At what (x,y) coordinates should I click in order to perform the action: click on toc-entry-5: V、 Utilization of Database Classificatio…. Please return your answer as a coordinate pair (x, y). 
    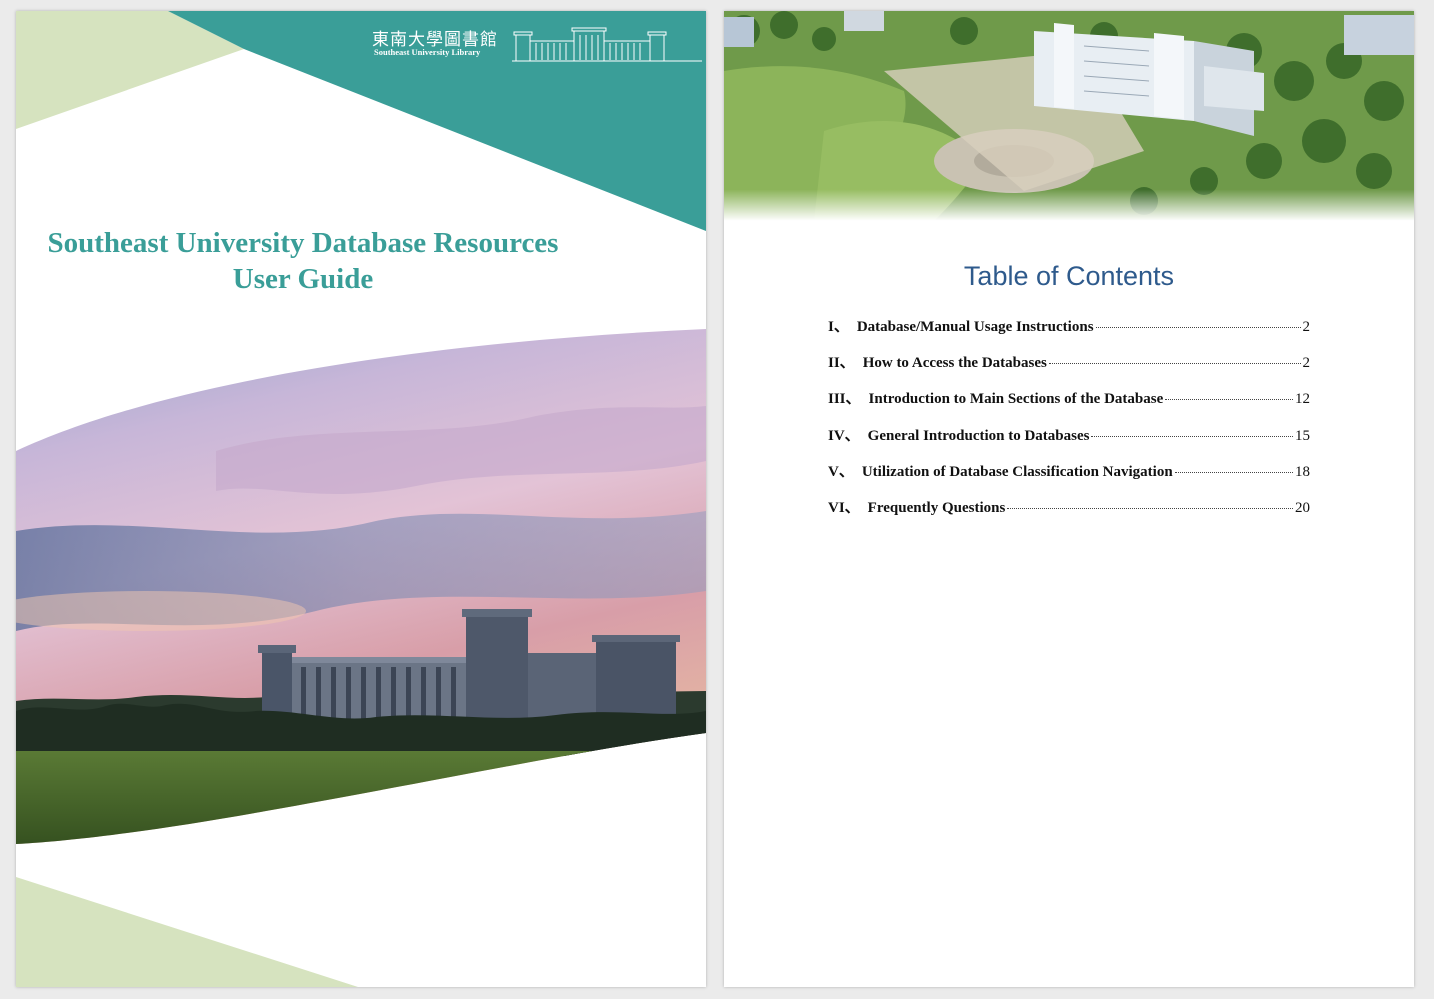
    Looking at the image, I should click on (1069, 478).